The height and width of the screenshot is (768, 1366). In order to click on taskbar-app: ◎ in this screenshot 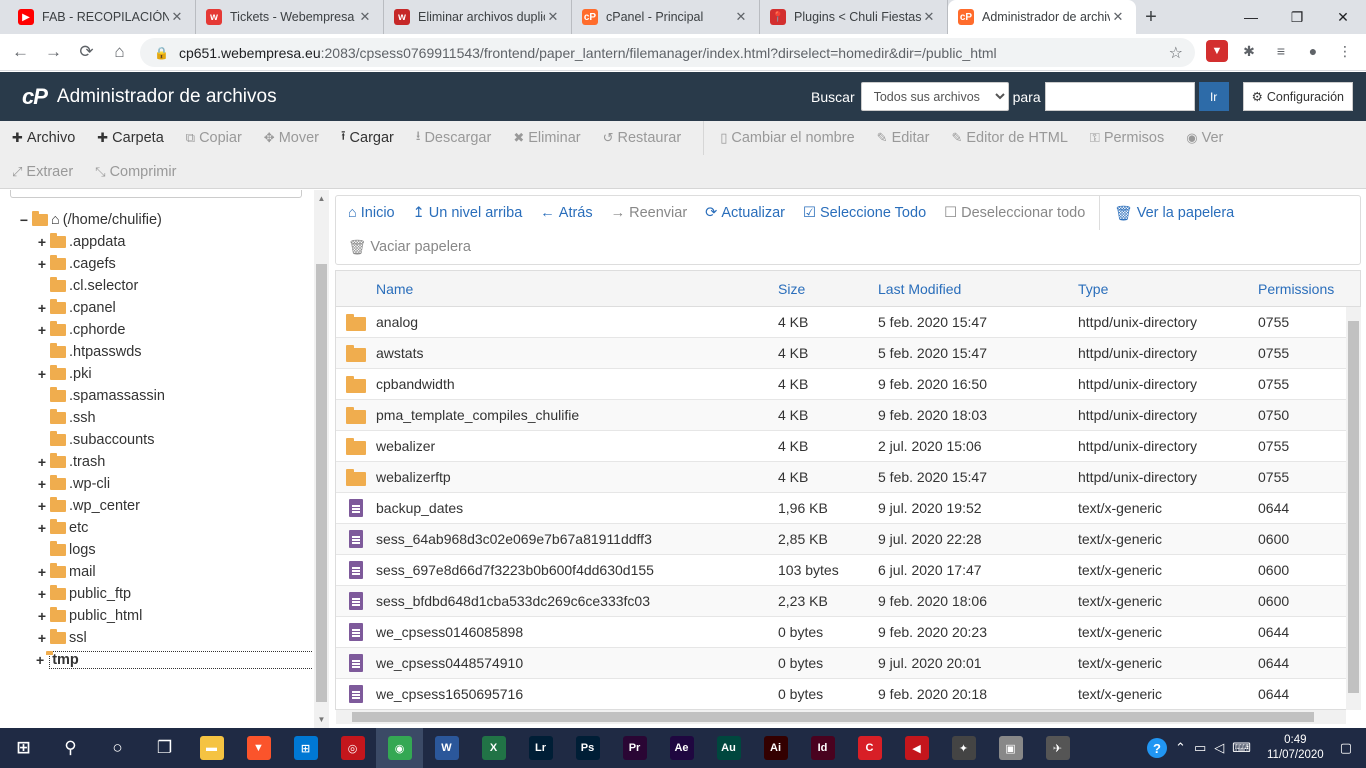, I will do `click(352, 748)`.